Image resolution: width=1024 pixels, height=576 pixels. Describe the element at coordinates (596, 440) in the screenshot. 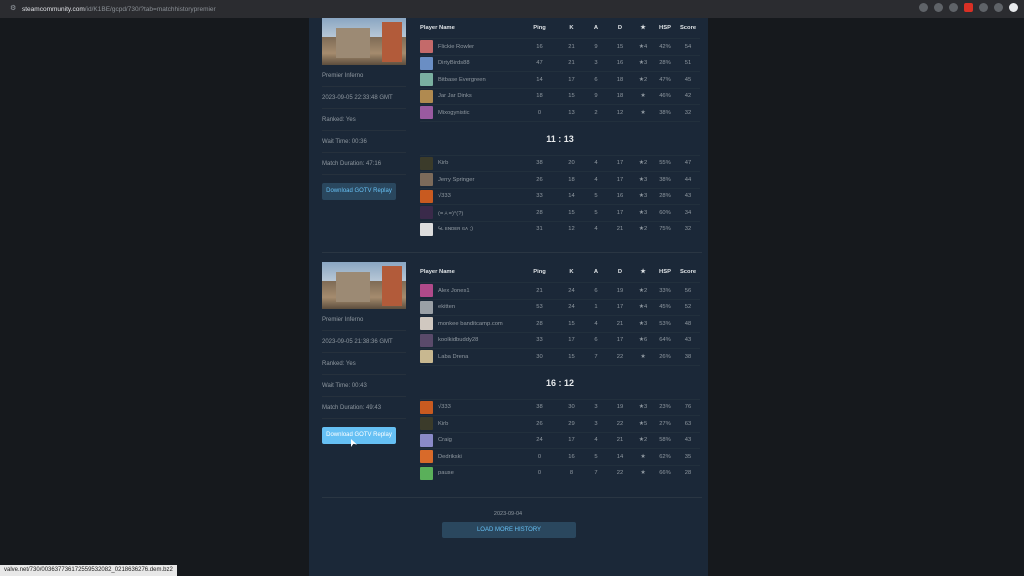

I see `player-a: 4` at that location.